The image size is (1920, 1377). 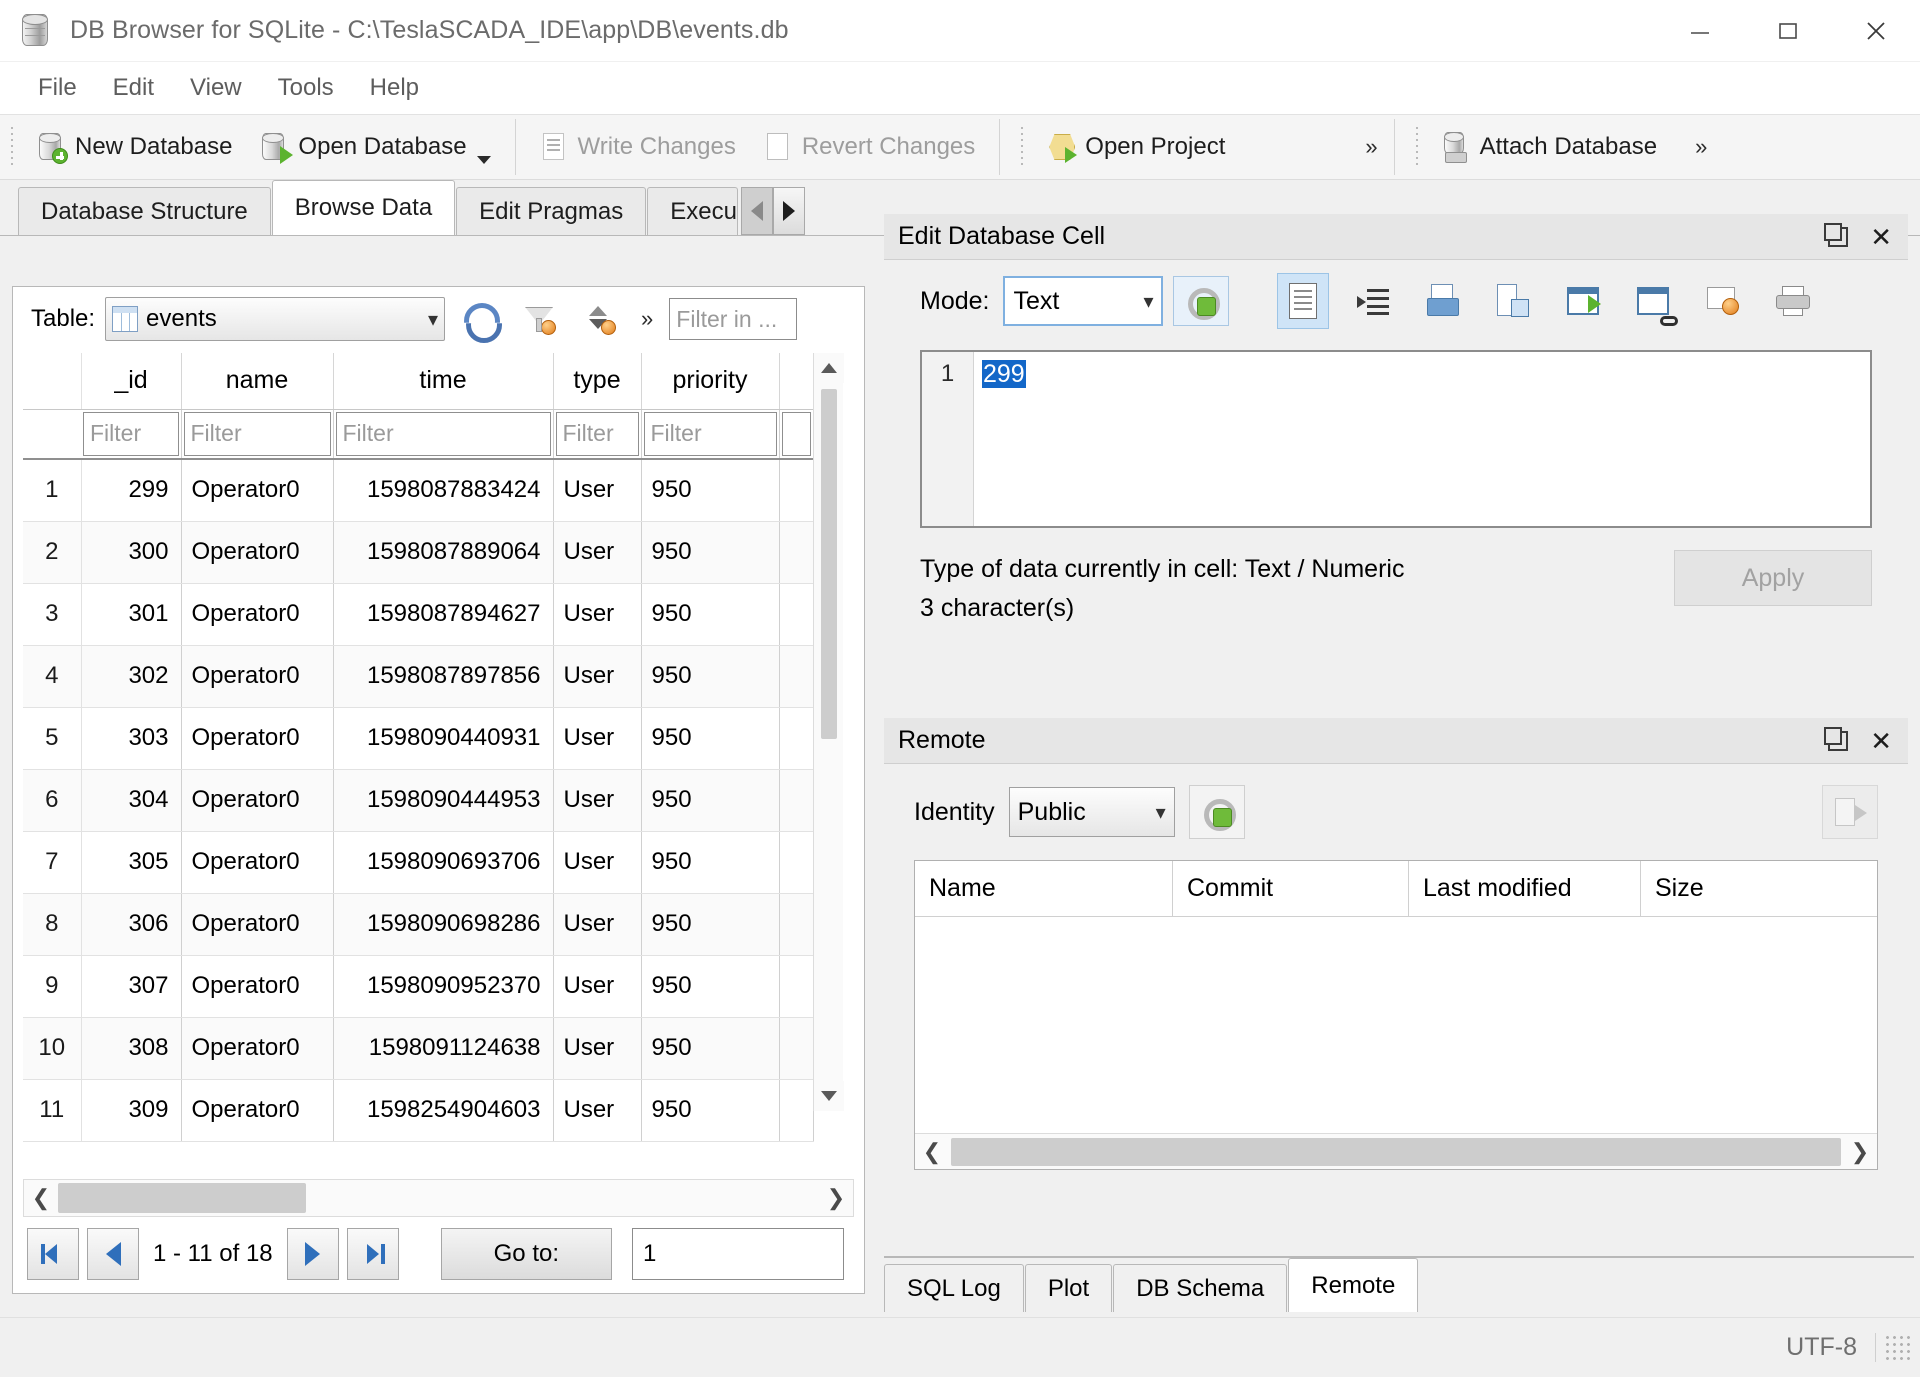 What do you see at coordinates (1898, 1347) in the screenshot?
I see `resize-grip-icon` at bounding box center [1898, 1347].